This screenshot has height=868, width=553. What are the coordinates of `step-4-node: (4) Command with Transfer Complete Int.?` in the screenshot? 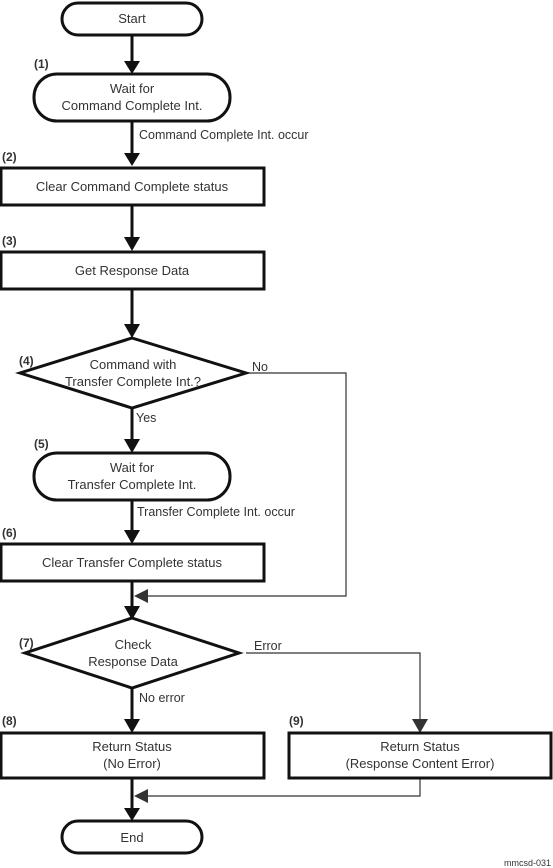 It's located at (133, 373).